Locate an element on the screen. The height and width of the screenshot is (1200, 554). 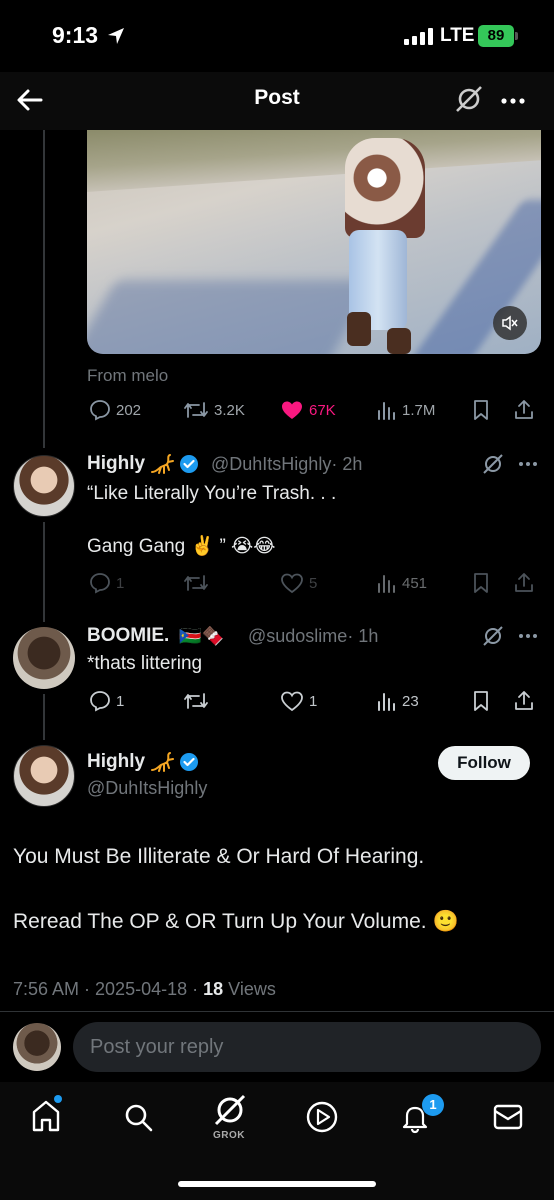
like-button: 67K is located at coordinates (308, 410).